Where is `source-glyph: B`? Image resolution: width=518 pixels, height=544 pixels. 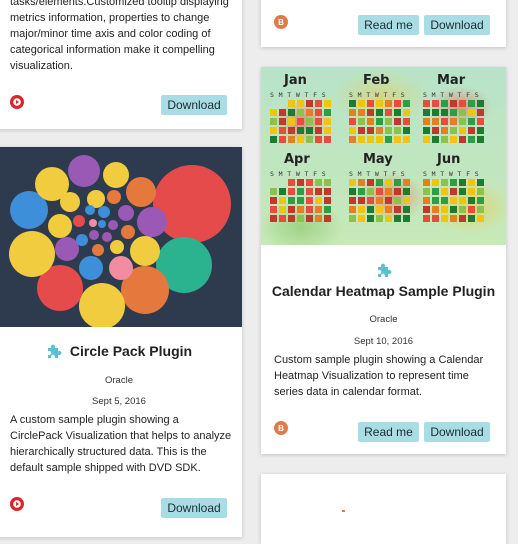
source-glyph: B is located at coordinates (281, 22).